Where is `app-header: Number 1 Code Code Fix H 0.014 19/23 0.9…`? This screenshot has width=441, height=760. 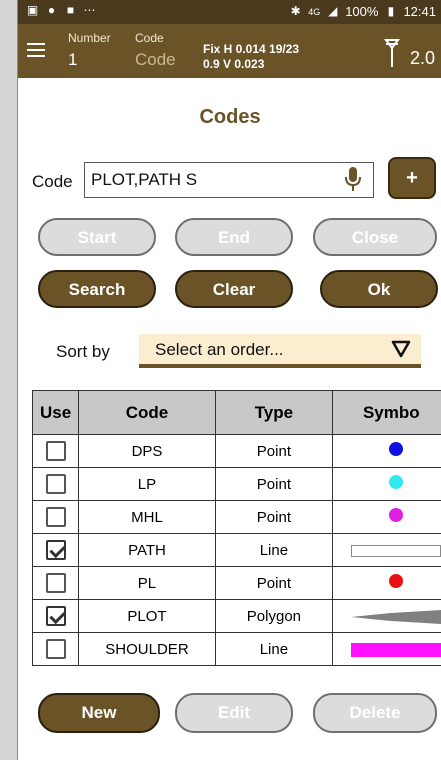
app-header: Number 1 Code Code Fix H 0.014 19/23 0.9… is located at coordinates (229, 51).